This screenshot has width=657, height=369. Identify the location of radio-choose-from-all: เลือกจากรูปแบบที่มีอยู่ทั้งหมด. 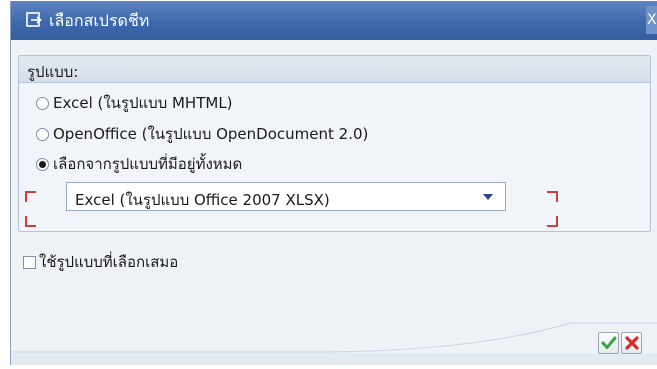
(139, 164).